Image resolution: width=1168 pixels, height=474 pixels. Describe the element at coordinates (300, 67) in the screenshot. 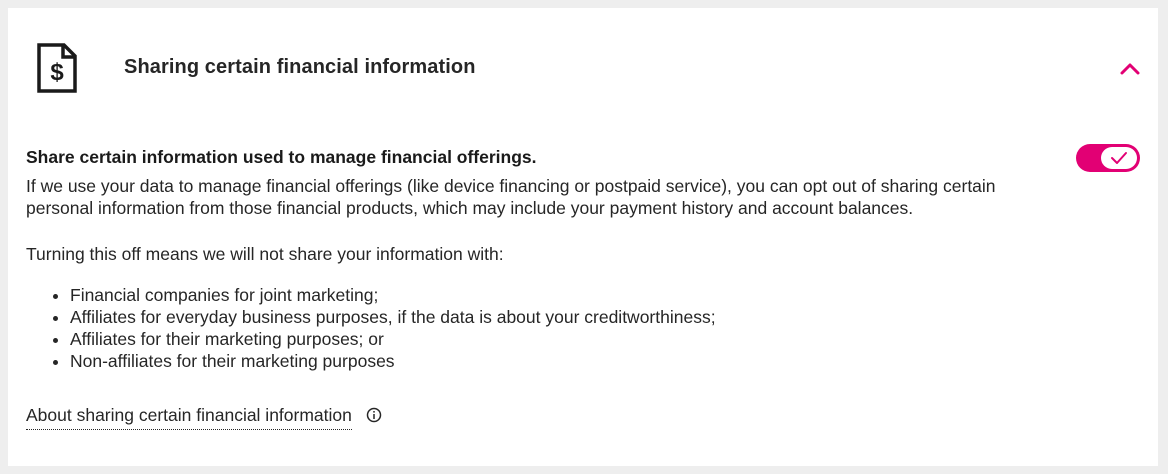

I see `accordion-title: Sharing certain financial information` at that location.